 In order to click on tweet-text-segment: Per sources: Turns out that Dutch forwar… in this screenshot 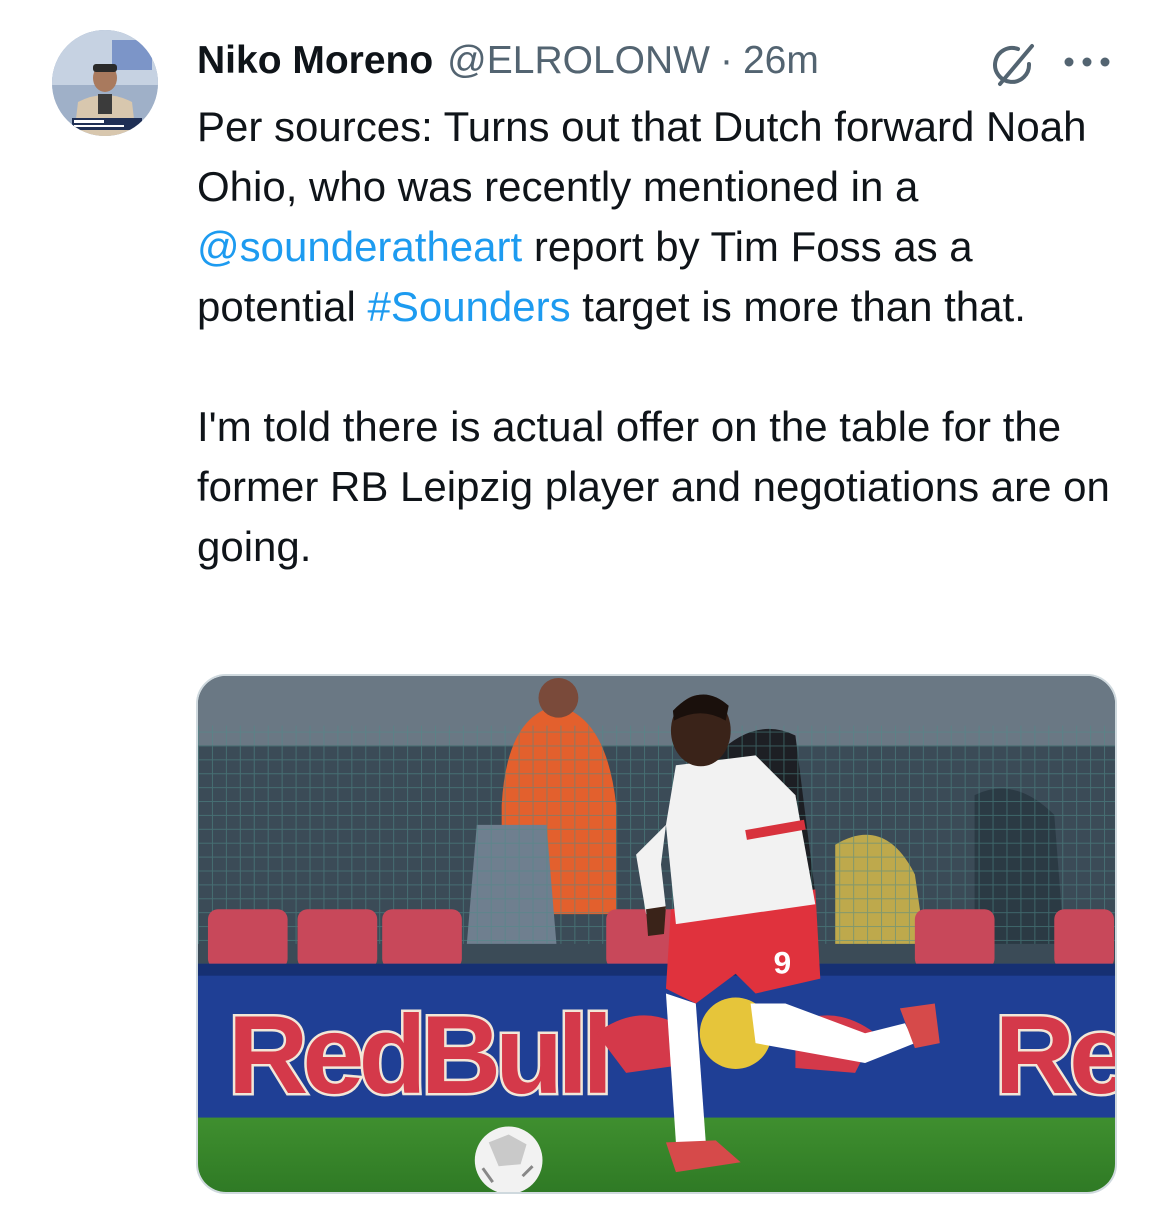, I will do `click(642, 156)`.